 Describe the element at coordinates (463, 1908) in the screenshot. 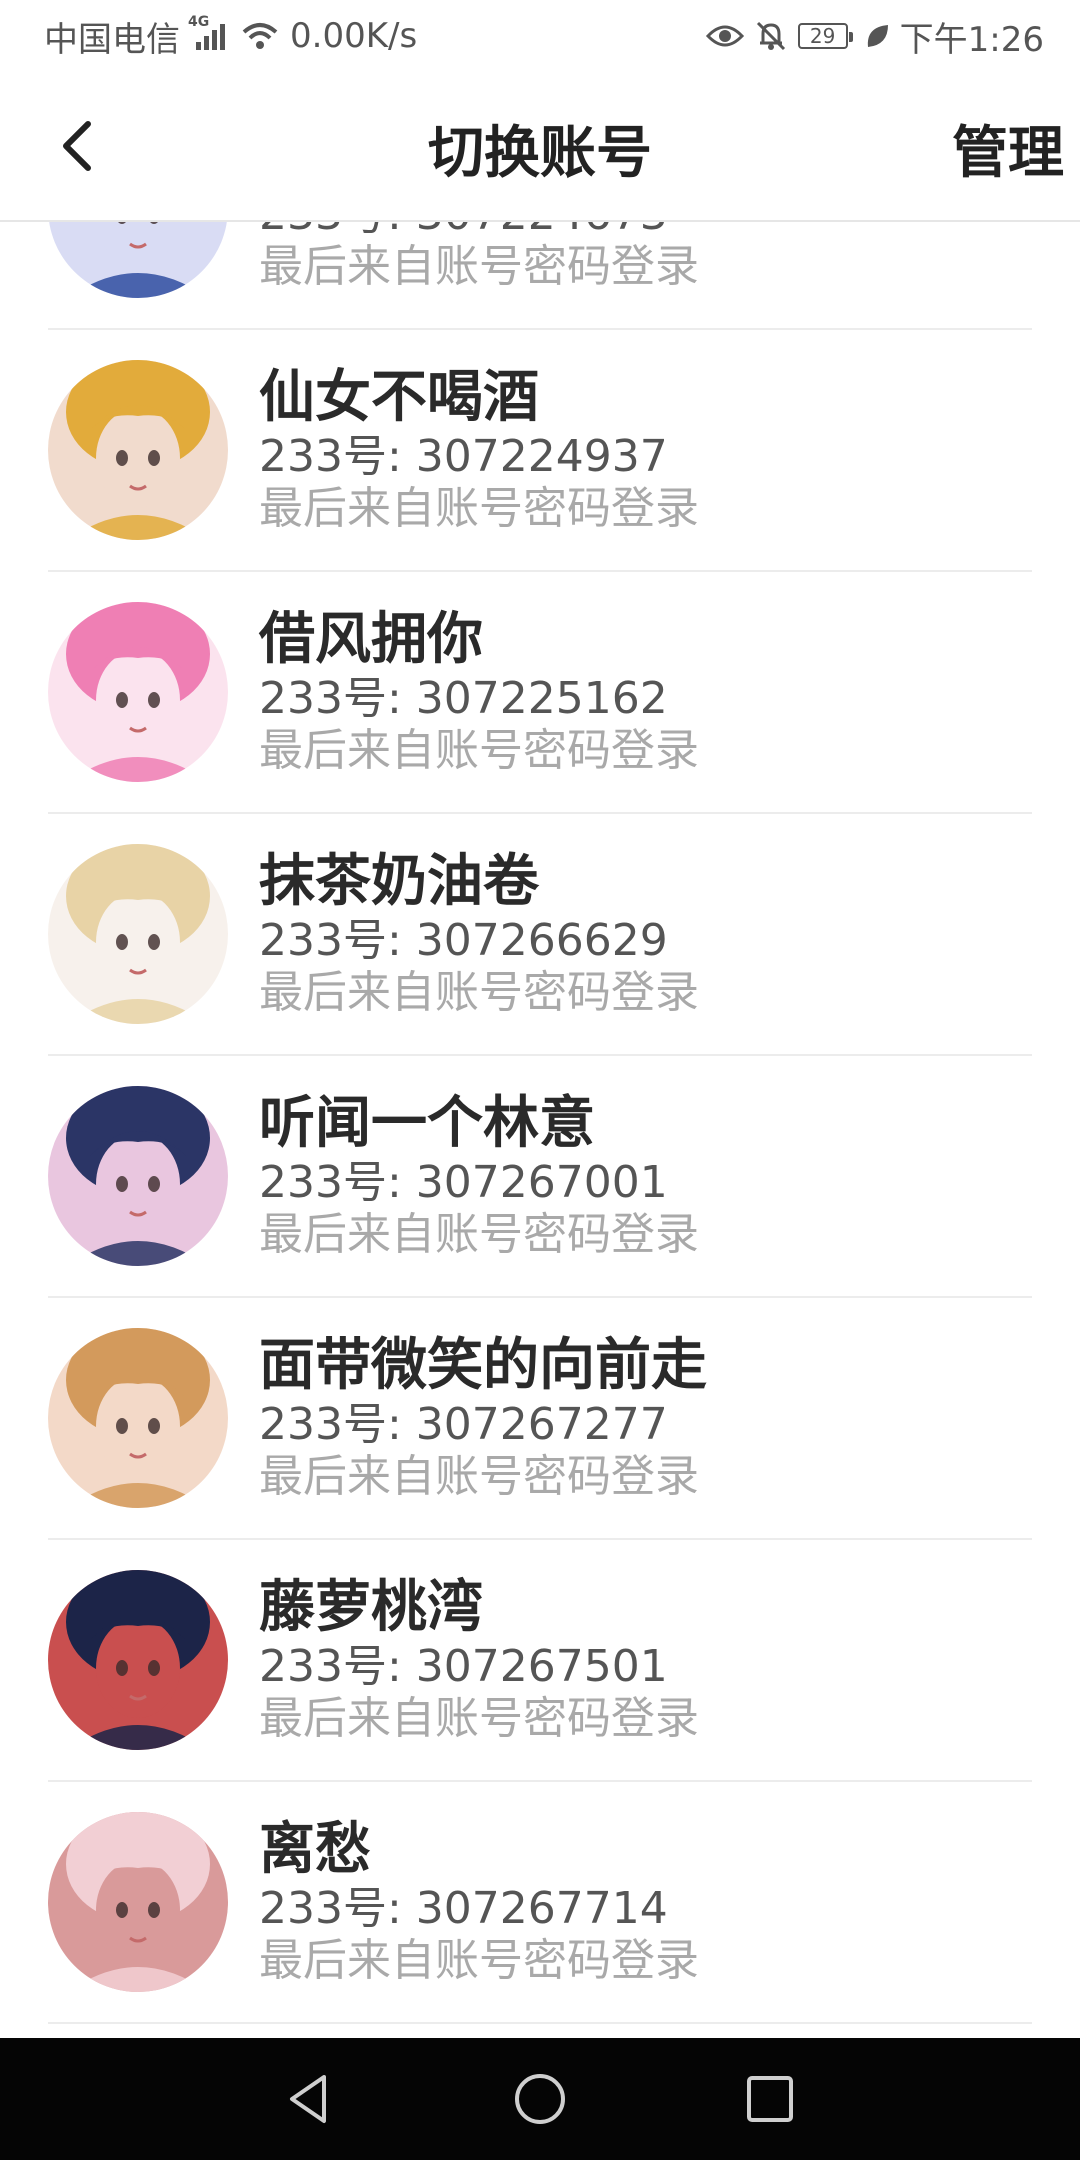

I see `account-uid: 233号: 307267714` at that location.